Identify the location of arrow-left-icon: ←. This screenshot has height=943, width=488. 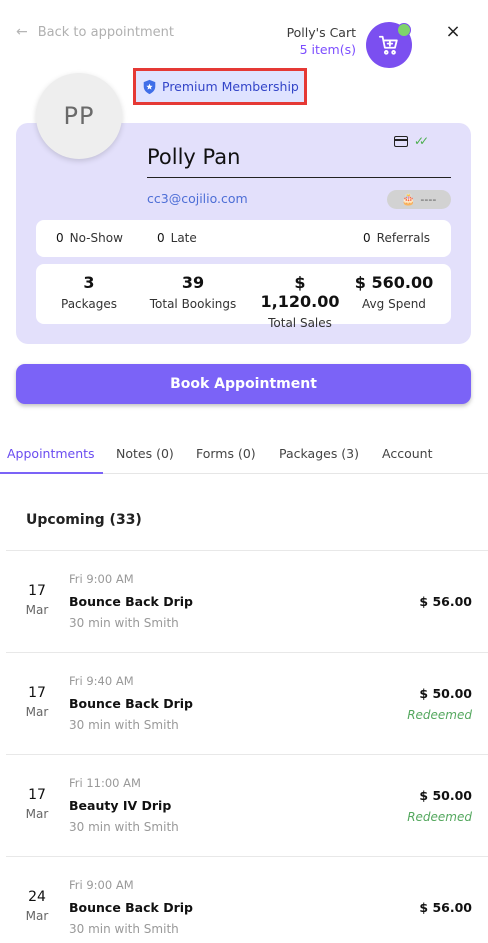
(22, 32).